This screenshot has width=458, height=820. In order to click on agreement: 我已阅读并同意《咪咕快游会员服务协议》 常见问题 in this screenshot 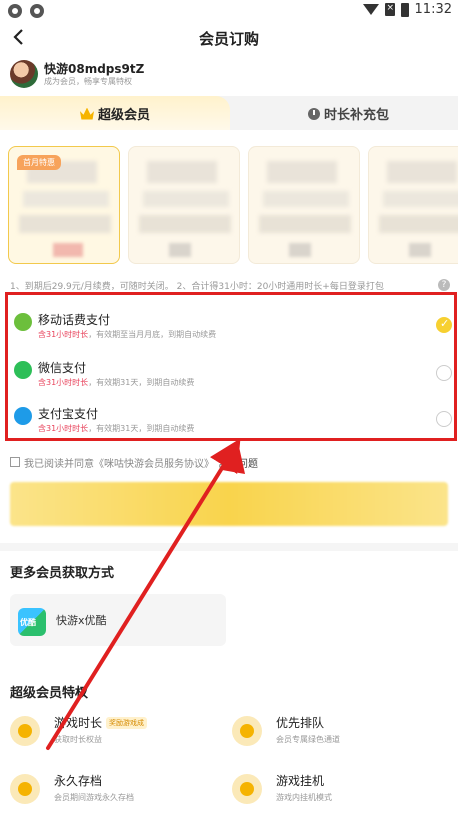, I will do `click(230, 462)`.